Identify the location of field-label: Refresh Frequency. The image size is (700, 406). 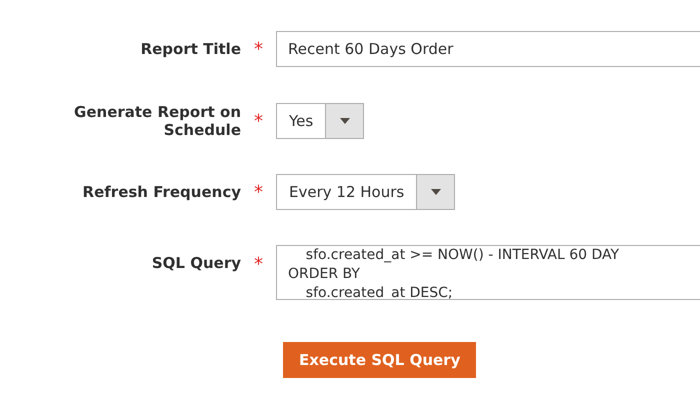
(161, 192).